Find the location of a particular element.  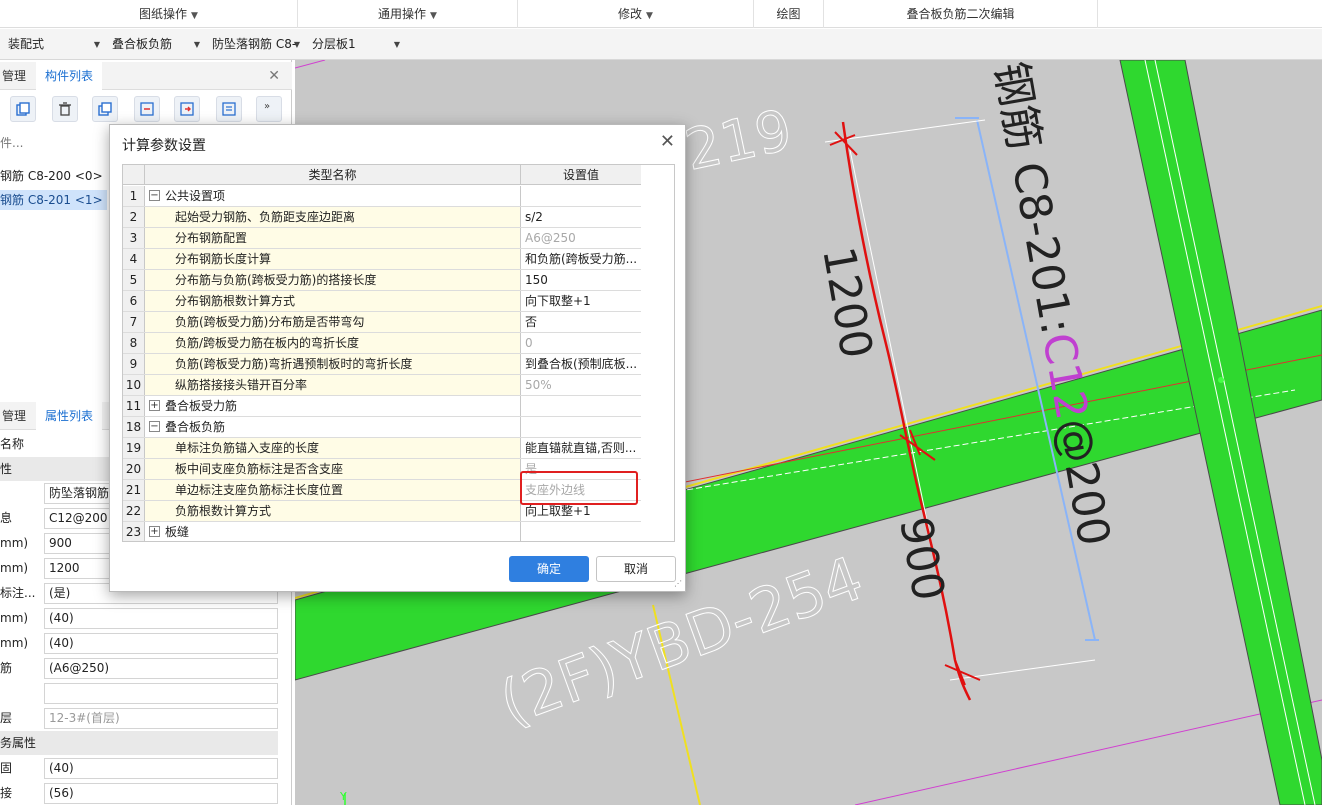

dim-1200-group: 1200 is located at coordinates (847, 302).